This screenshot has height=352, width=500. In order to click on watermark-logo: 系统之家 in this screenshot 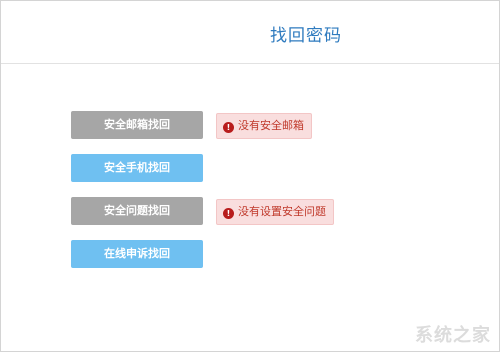, I will do `click(453, 335)`.